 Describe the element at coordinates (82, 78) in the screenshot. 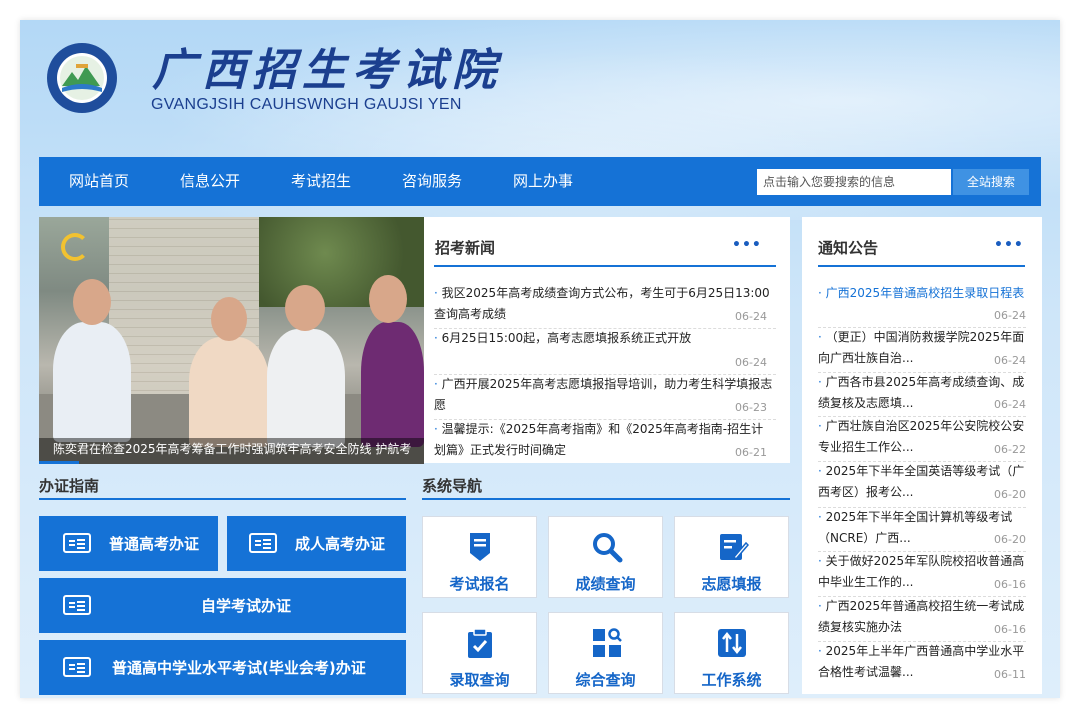

I see `logo-seal-icon` at that location.